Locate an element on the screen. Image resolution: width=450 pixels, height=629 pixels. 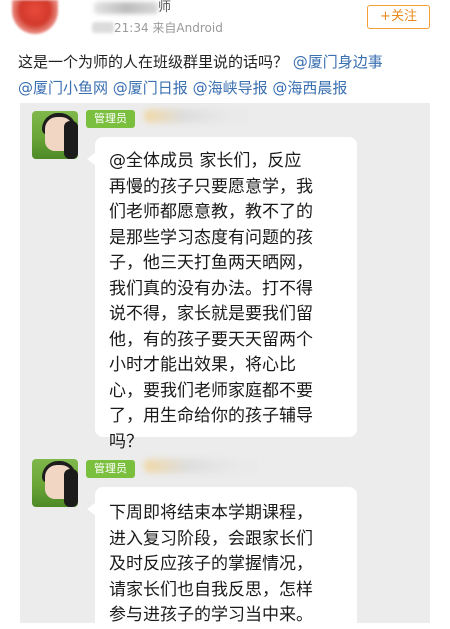
message-line: 们老师都愿意教，教不了的 is located at coordinates (211, 212).